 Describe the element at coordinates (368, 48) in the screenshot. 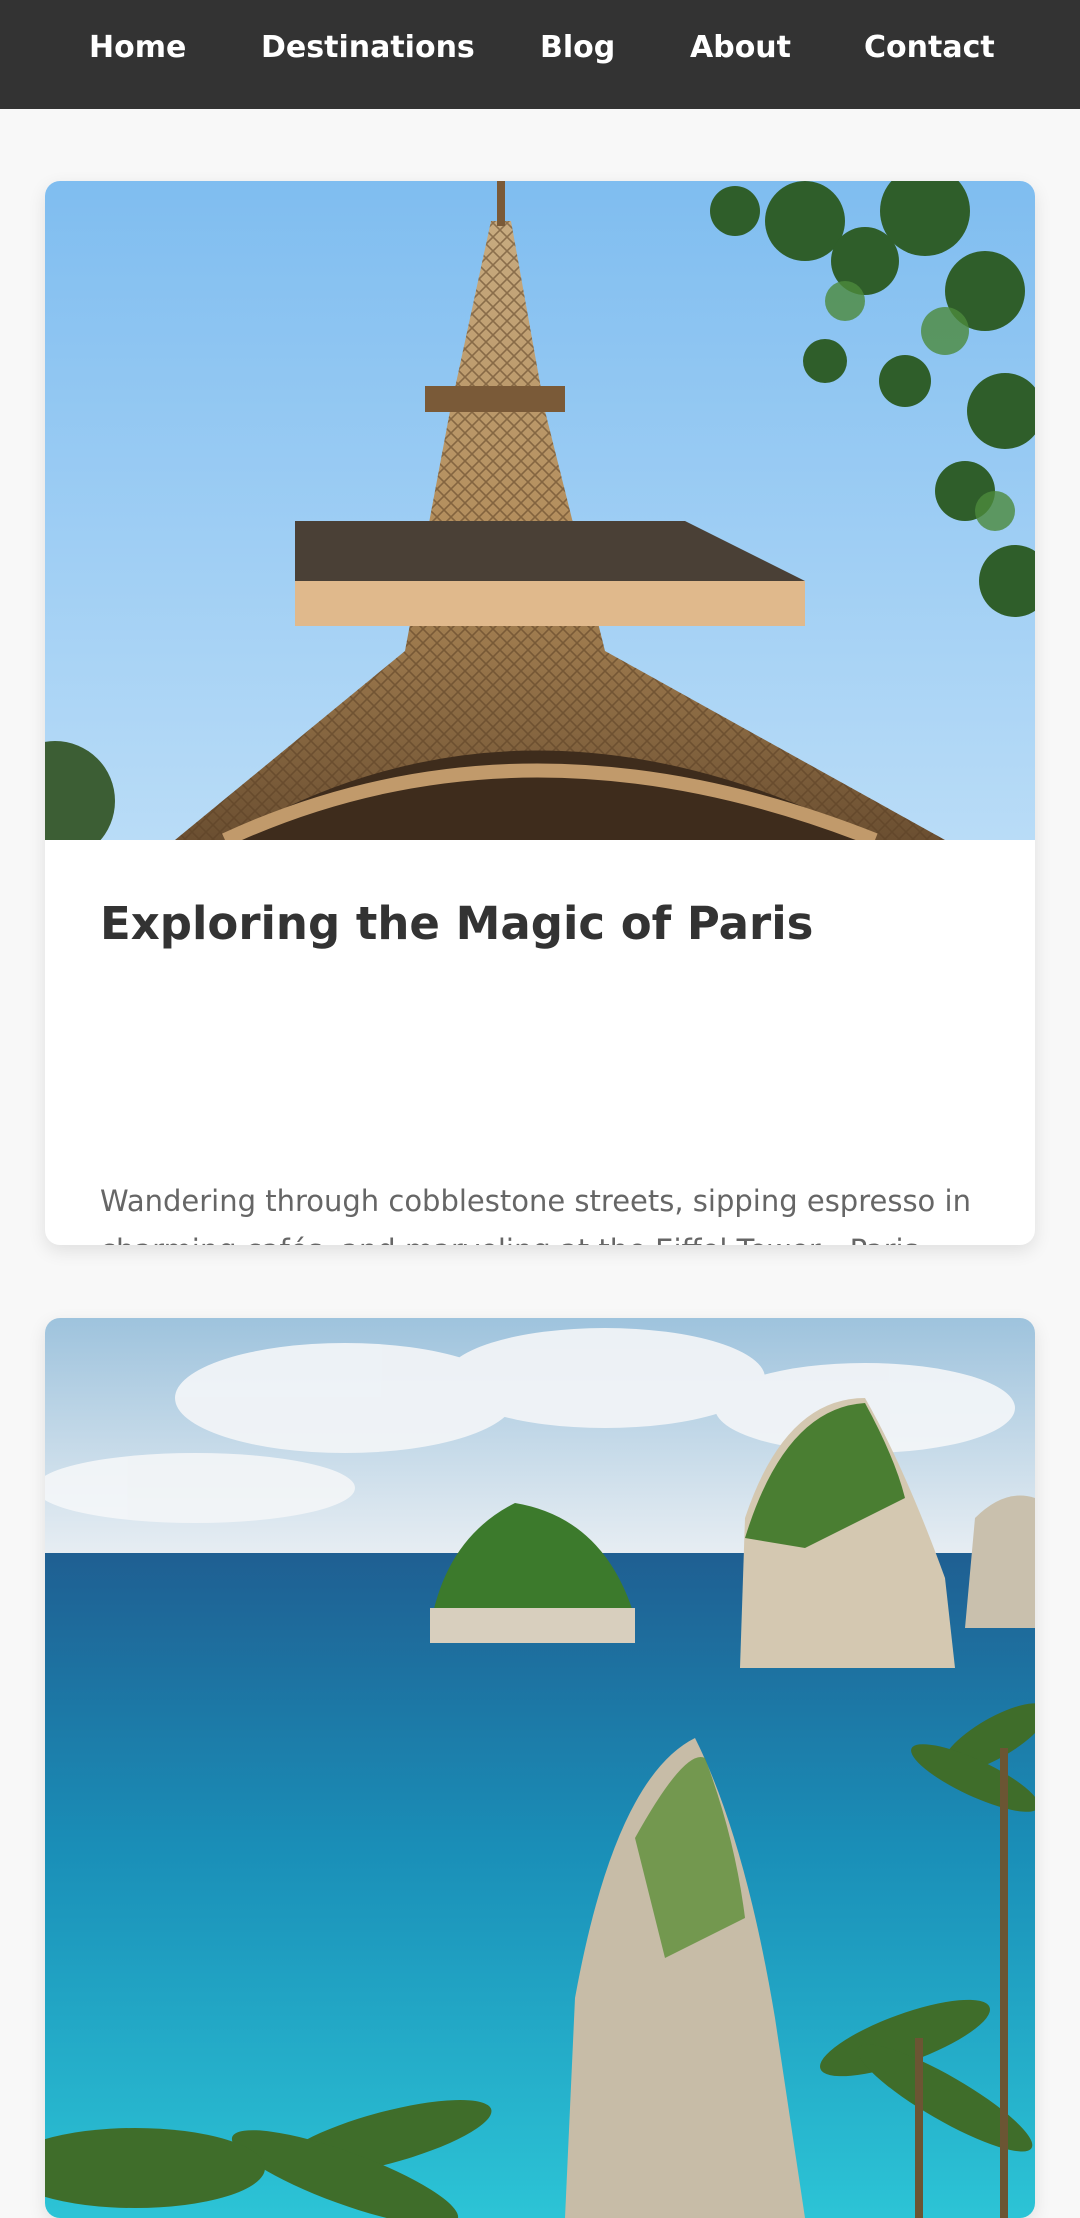

I see `nav-link-destinations: Destinations` at that location.